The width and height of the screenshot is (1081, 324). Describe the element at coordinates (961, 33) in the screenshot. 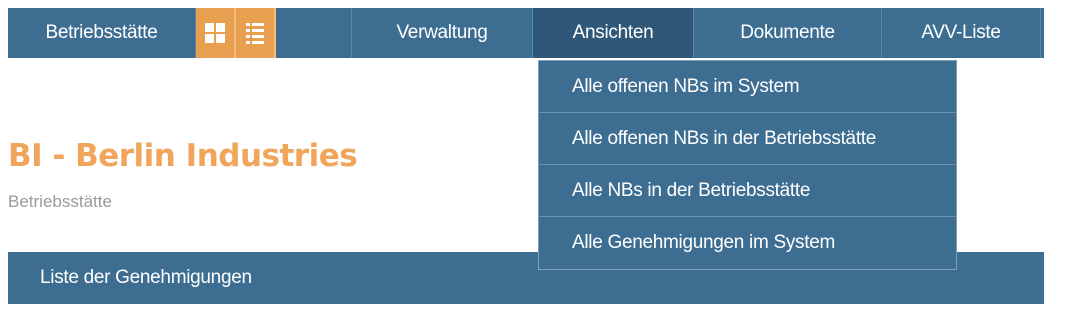

I see `nav-item-avv-liste: AVV-Liste` at that location.